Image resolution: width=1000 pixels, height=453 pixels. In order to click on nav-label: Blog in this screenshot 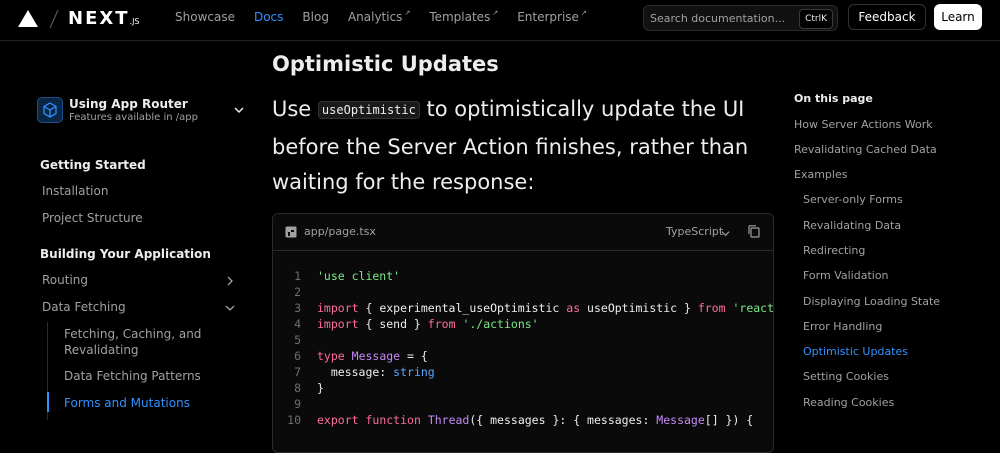, I will do `click(315, 17)`.